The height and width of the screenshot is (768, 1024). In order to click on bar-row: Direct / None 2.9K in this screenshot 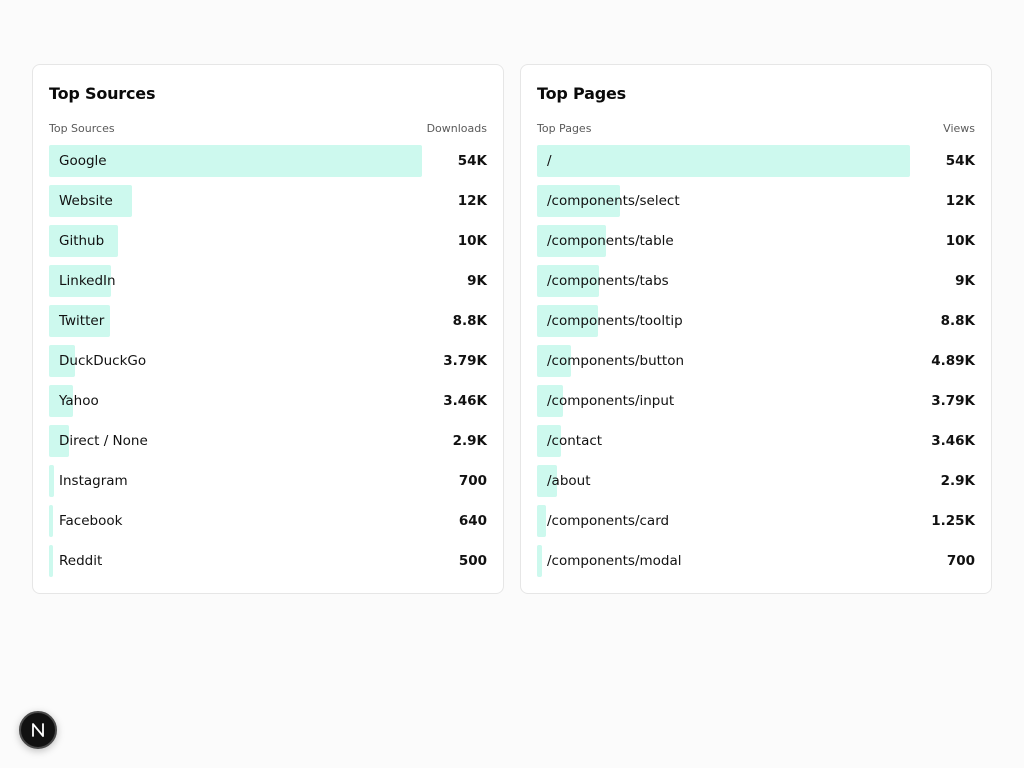, I will do `click(268, 441)`.